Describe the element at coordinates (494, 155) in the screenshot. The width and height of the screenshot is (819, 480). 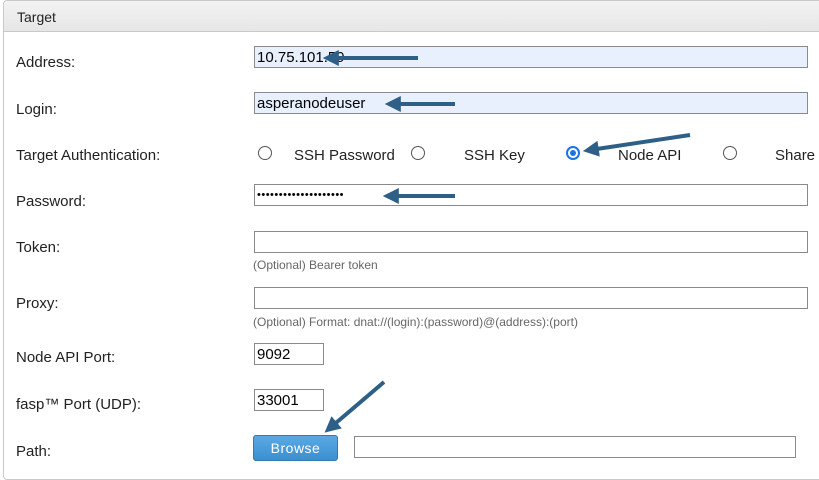
I see `radio-label-ssh-key: SSH Key` at that location.